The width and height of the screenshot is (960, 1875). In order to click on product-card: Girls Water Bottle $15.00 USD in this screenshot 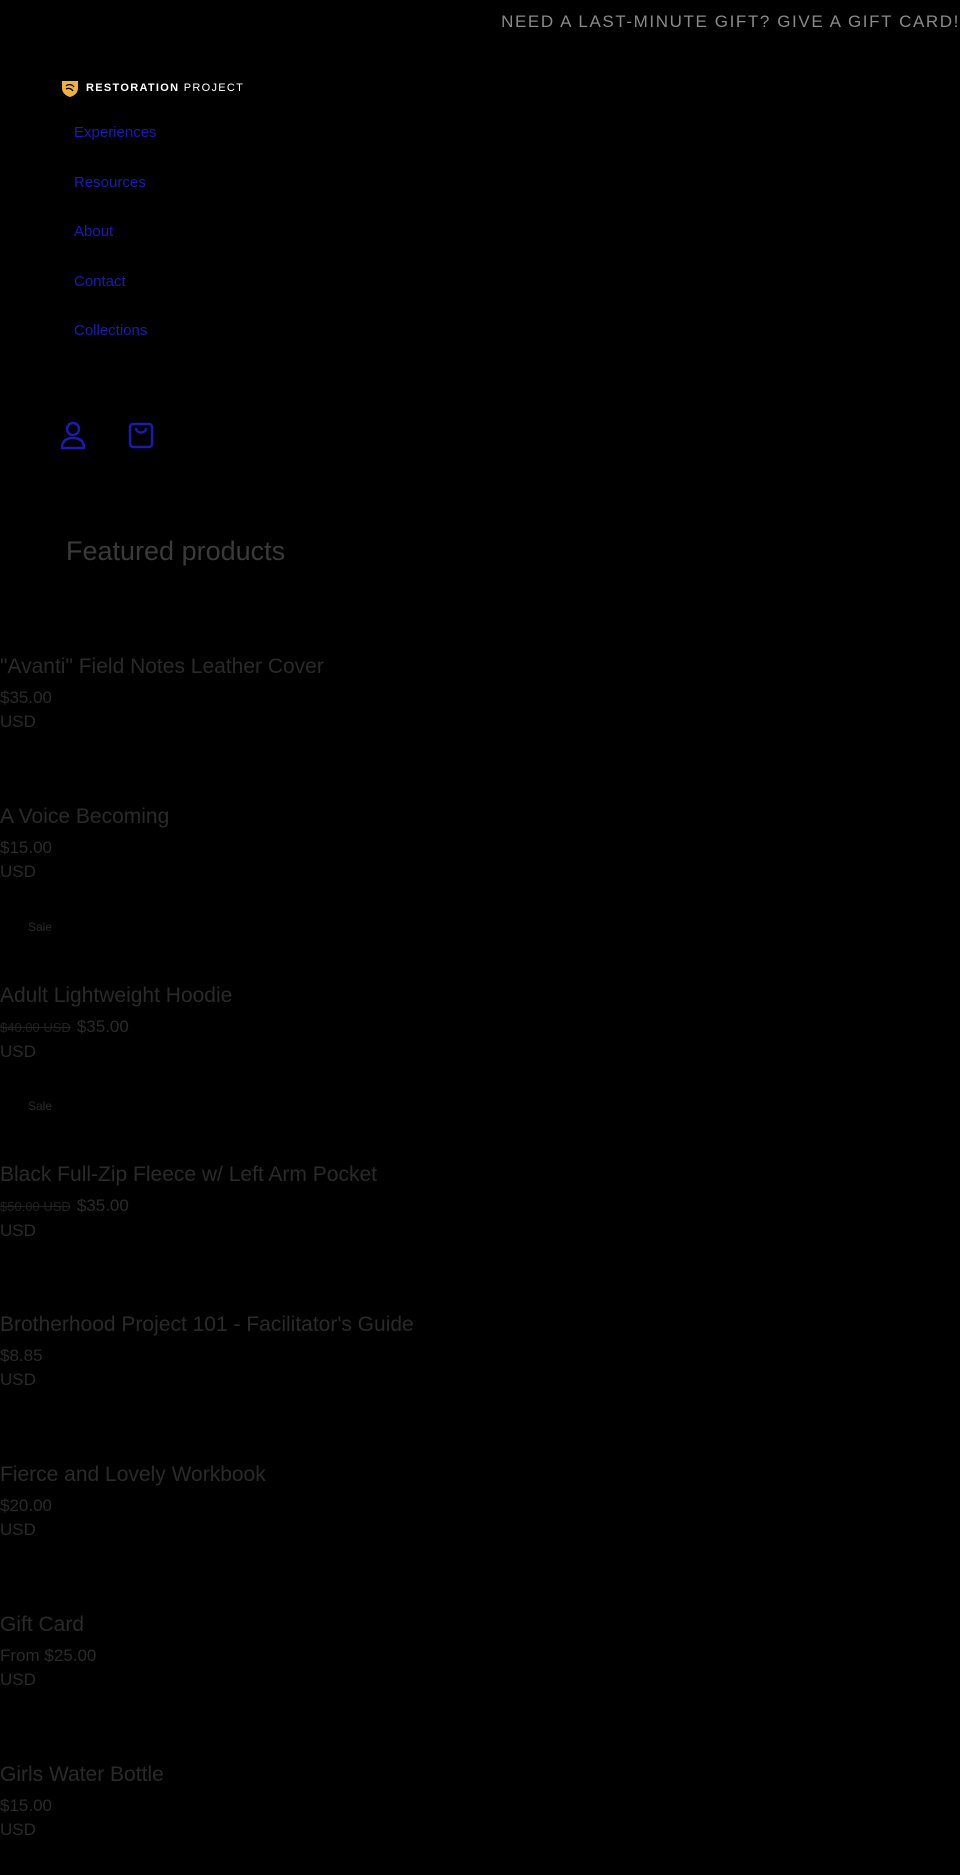, I will do `click(480, 1801)`.